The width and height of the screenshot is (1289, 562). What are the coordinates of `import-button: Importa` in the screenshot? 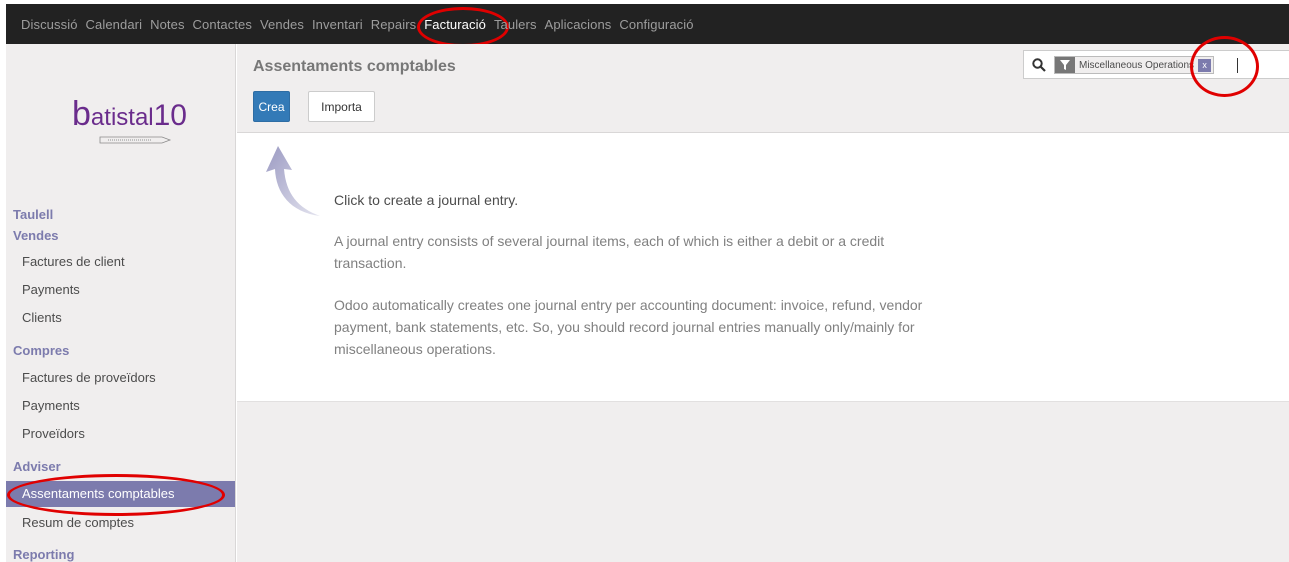 It's located at (341, 106).